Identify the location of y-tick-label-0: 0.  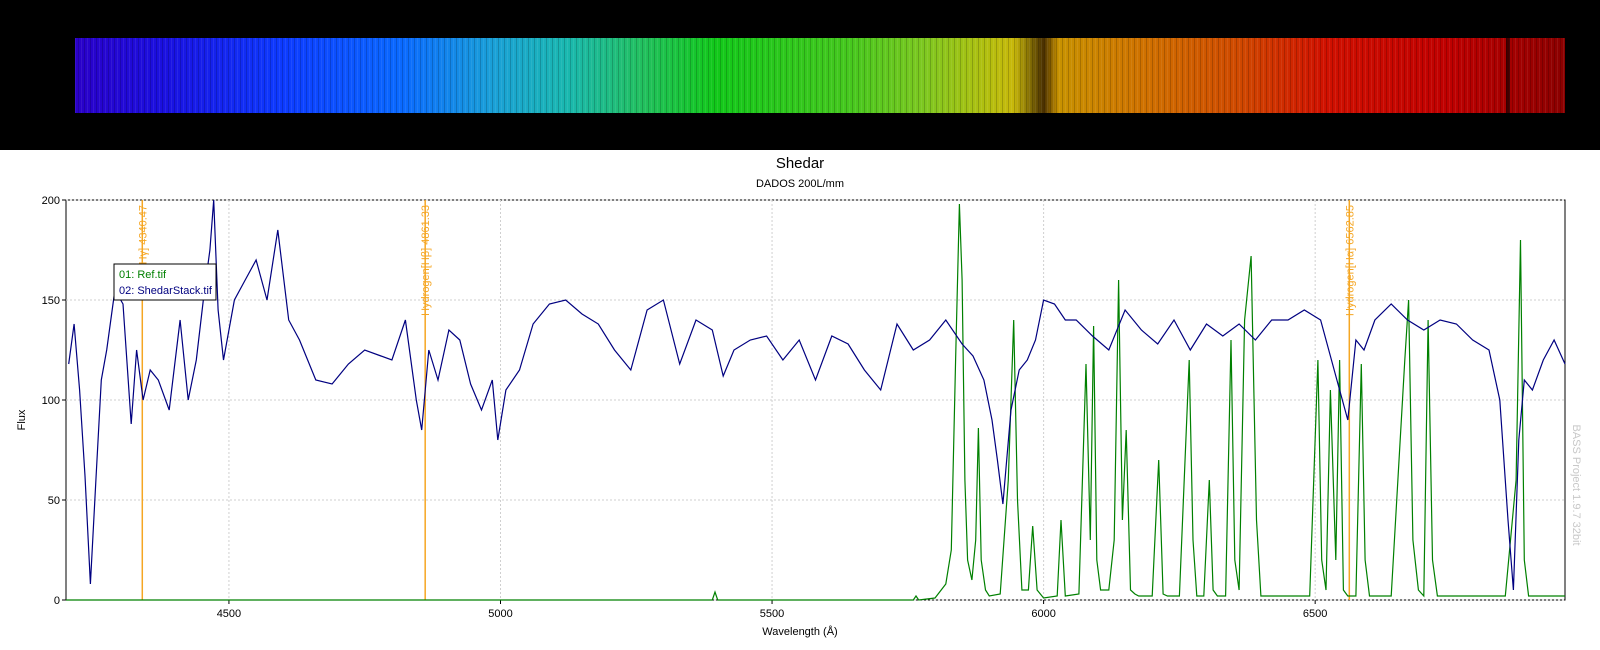
(57, 601).